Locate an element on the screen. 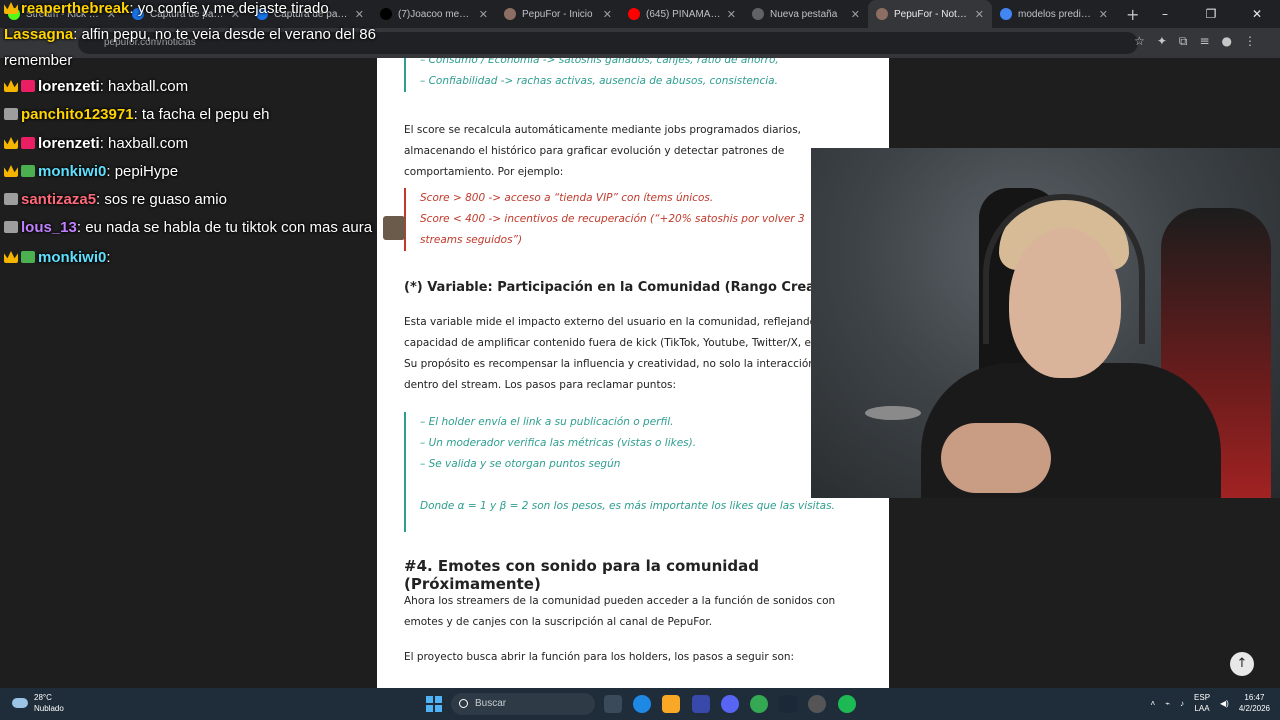 This screenshot has height=720, width=1280. chat-text: : pepiHype is located at coordinates (142, 171).